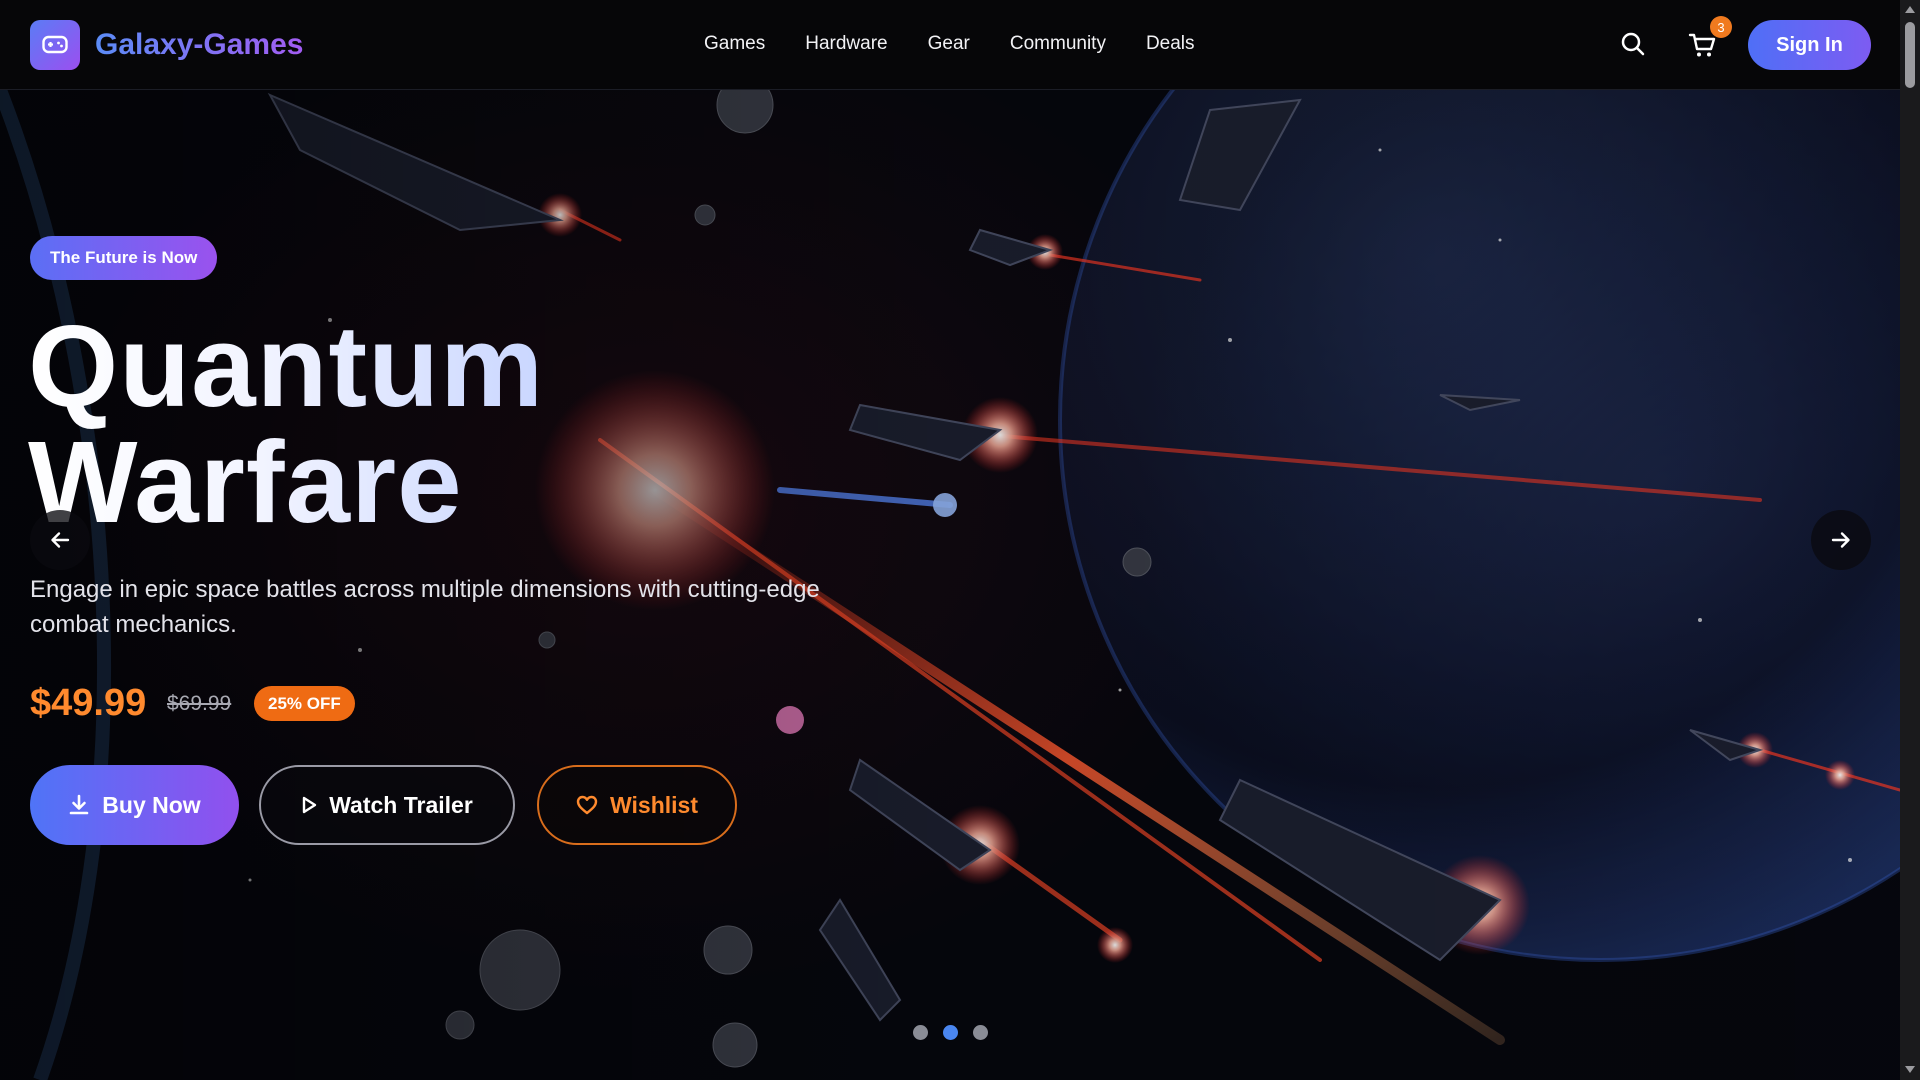 The image size is (1920, 1080). I want to click on hero-title-line-2: Warfare, so click(245, 482).